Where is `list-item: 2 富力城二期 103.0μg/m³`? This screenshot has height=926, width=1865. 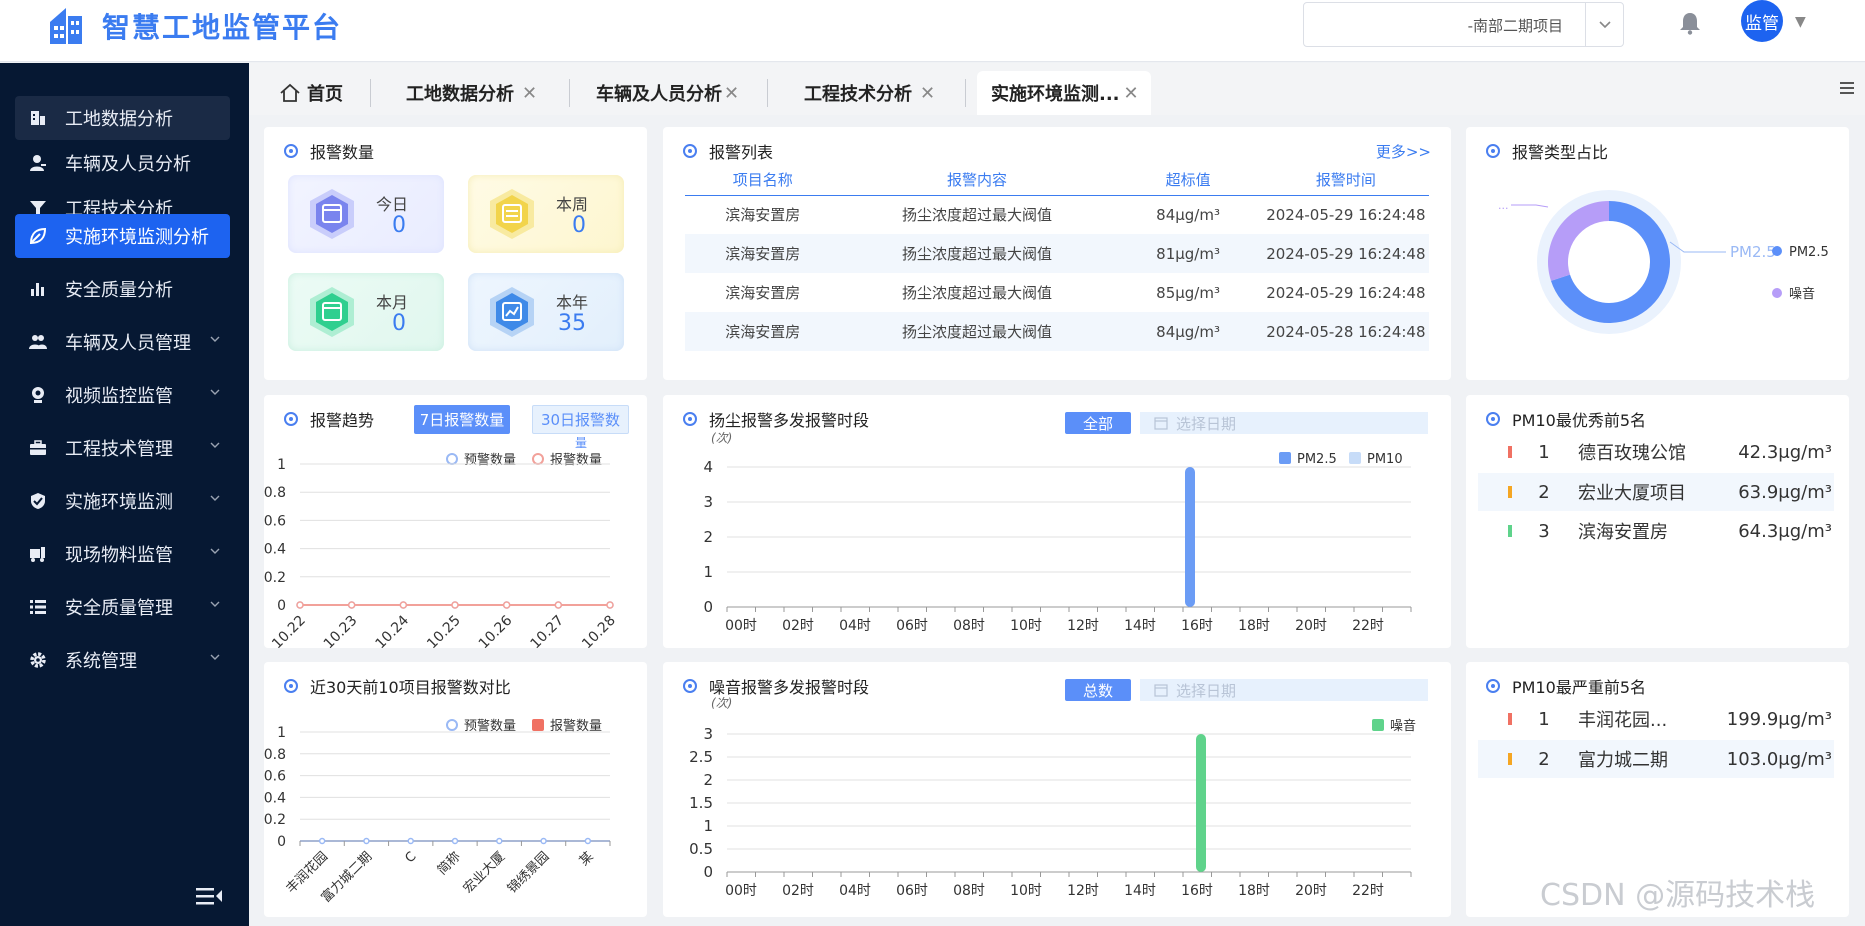 list-item: 2 富力城二期 103.0μg/m³ is located at coordinates (1656, 759).